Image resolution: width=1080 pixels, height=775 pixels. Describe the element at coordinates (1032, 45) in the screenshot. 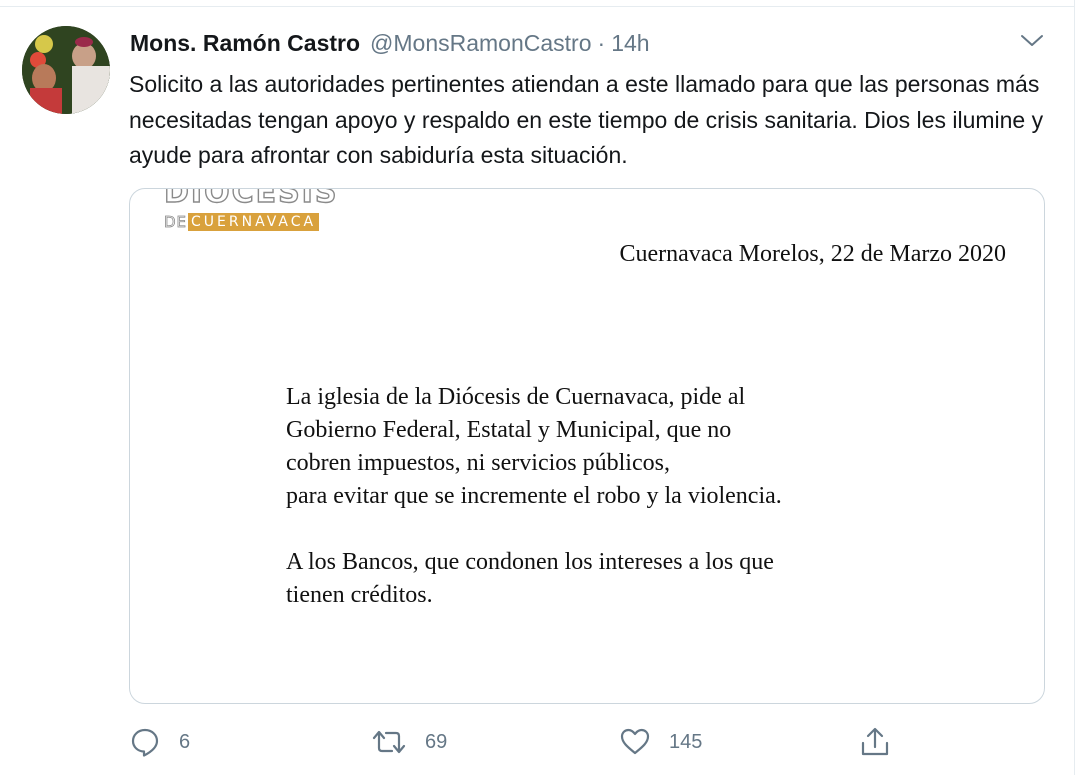

I see `chevron-down-icon` at that location.